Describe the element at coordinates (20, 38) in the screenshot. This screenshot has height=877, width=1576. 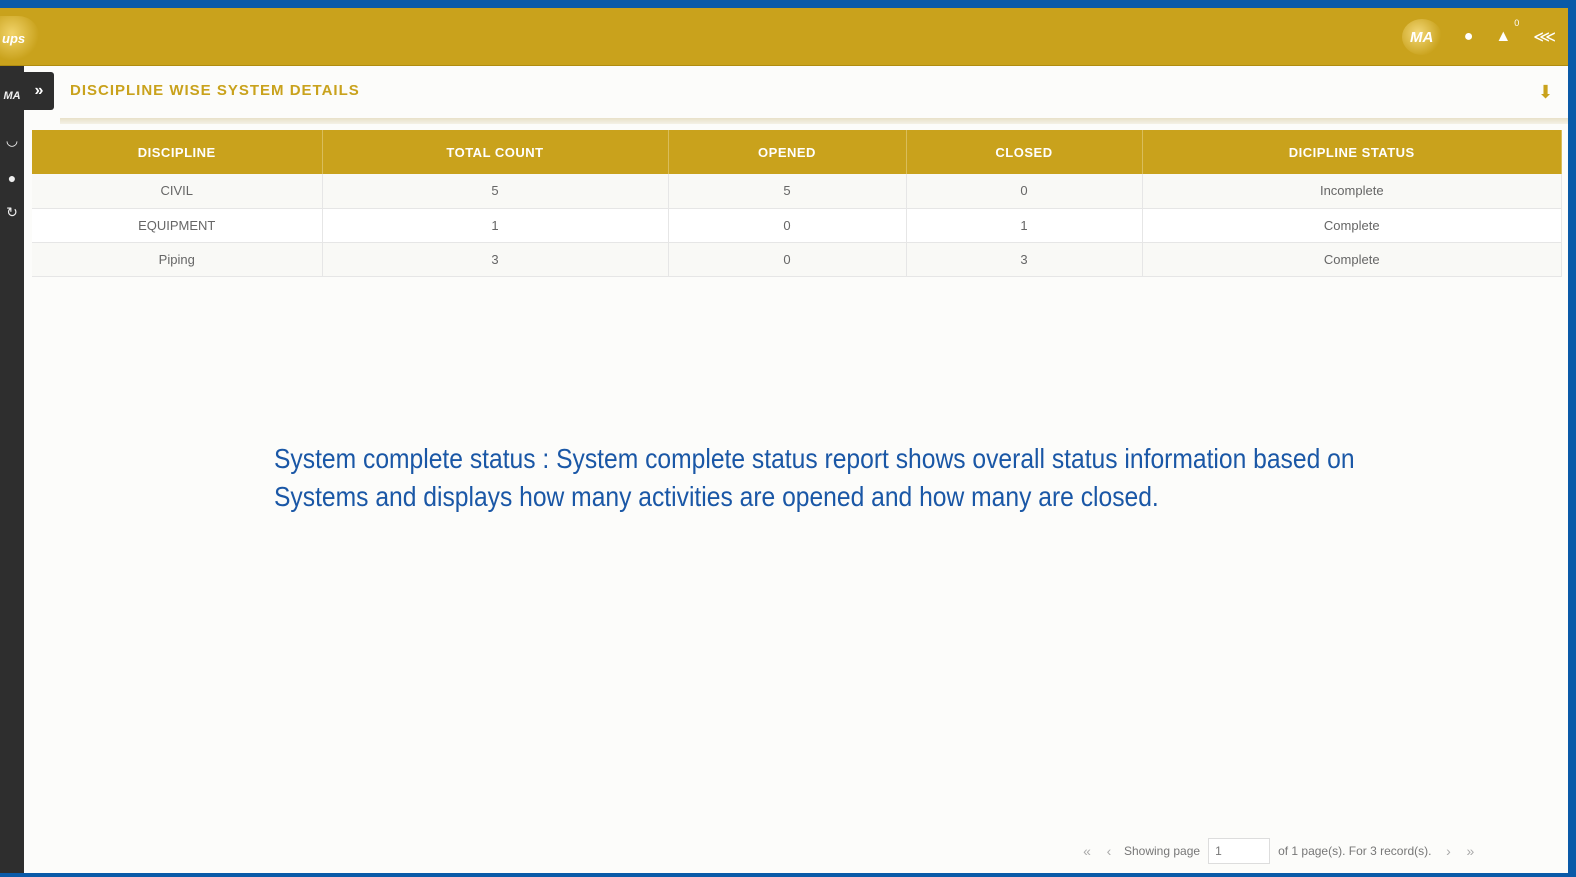
I see `app-logo: ups` at that location.